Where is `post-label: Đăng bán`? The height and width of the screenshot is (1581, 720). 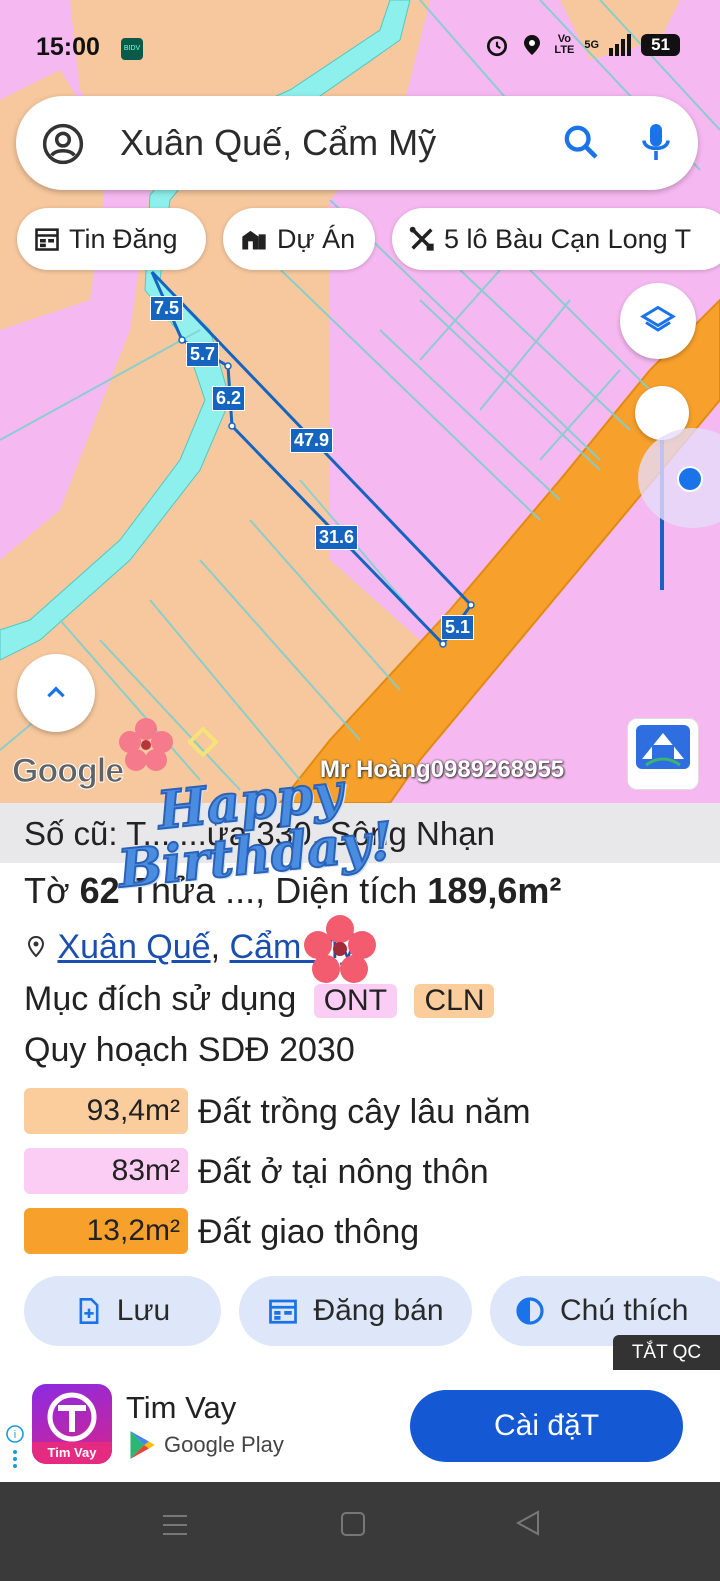 post-label: Đăng bán is located at coordinates (378, 1310).